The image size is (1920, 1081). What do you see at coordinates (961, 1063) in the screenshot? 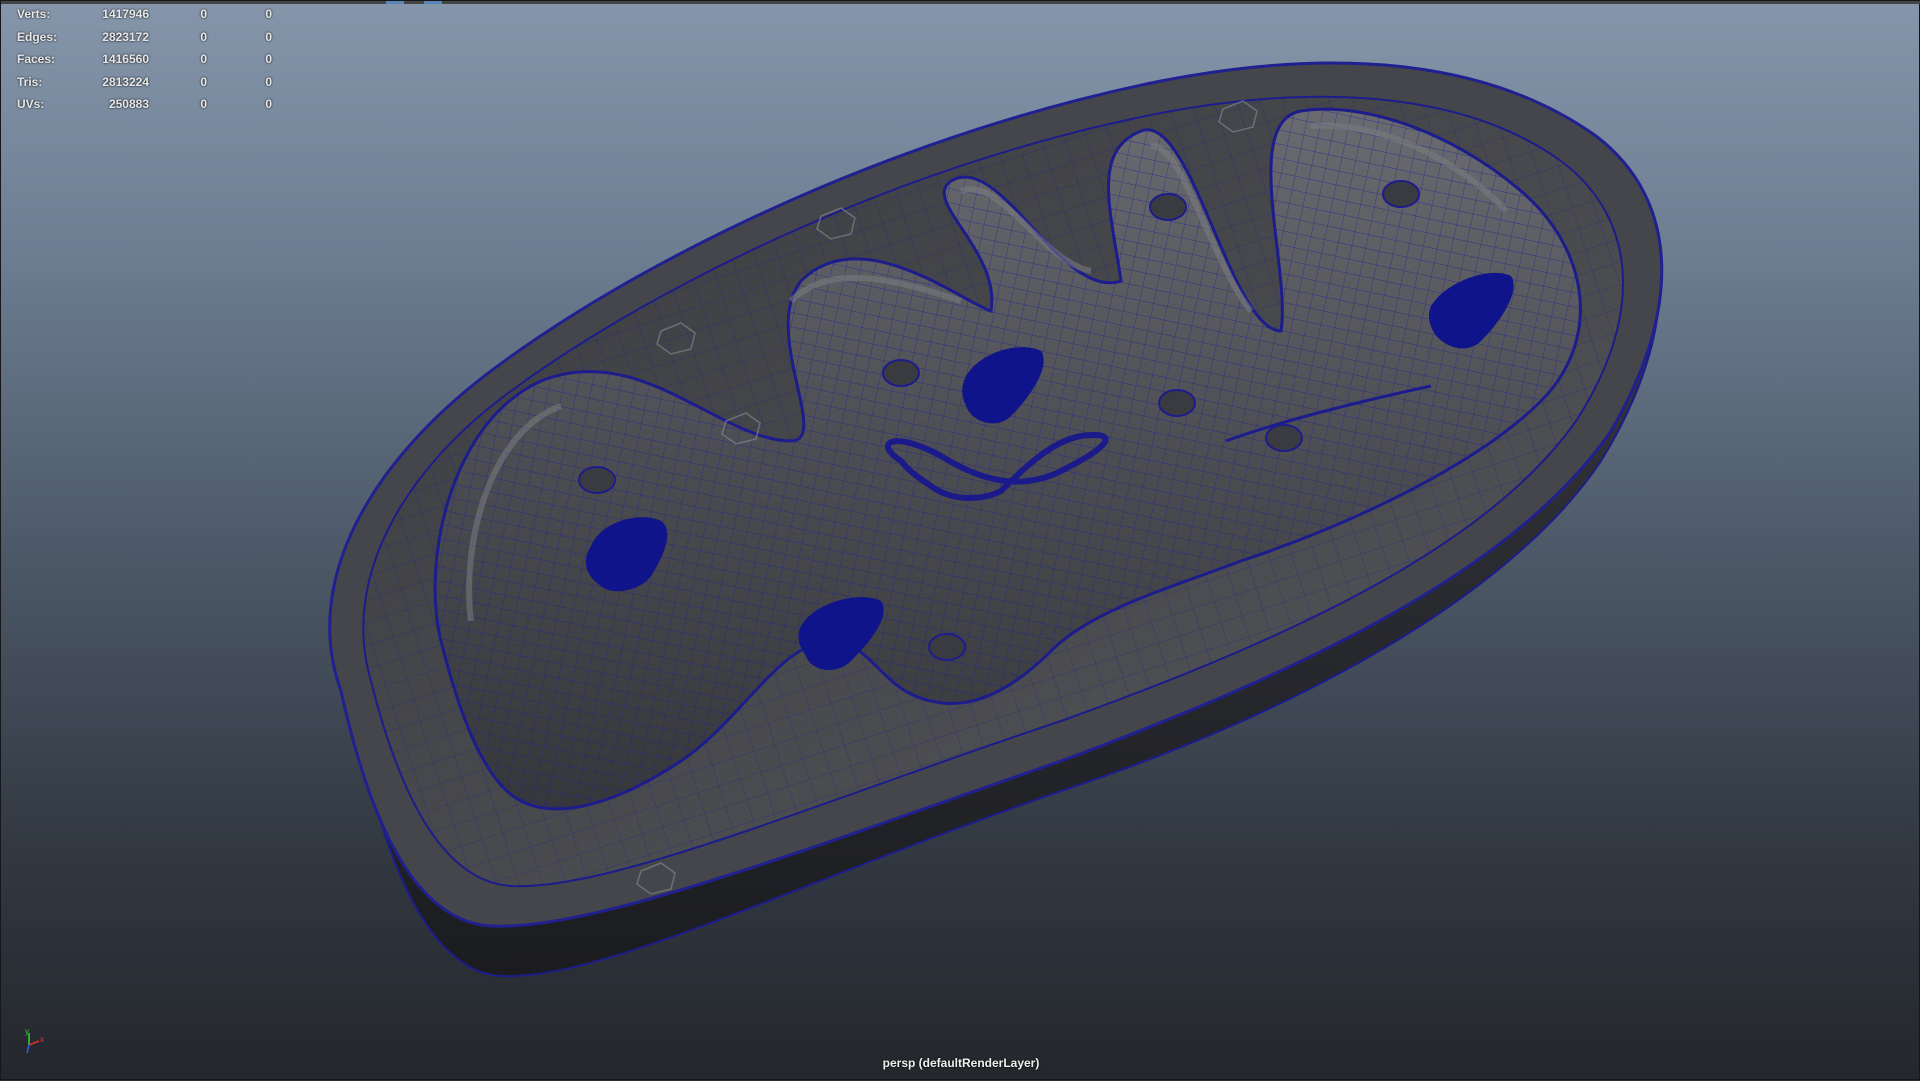
I see `camera-name-label: persp (defaultRenderLayer)` at bounding box center [961, 1063].